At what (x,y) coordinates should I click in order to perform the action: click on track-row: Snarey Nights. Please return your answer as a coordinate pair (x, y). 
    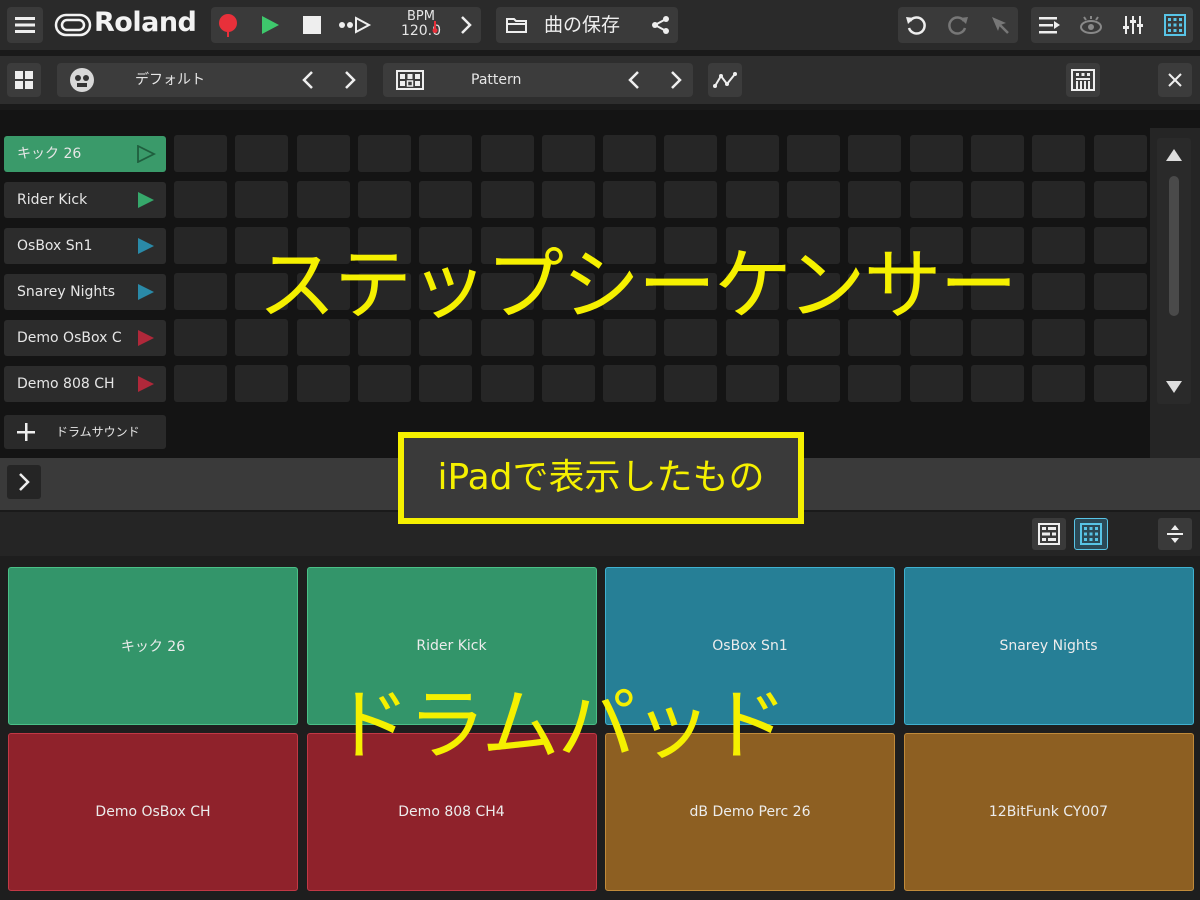
    Looking at the image, I should click on (85, 292).